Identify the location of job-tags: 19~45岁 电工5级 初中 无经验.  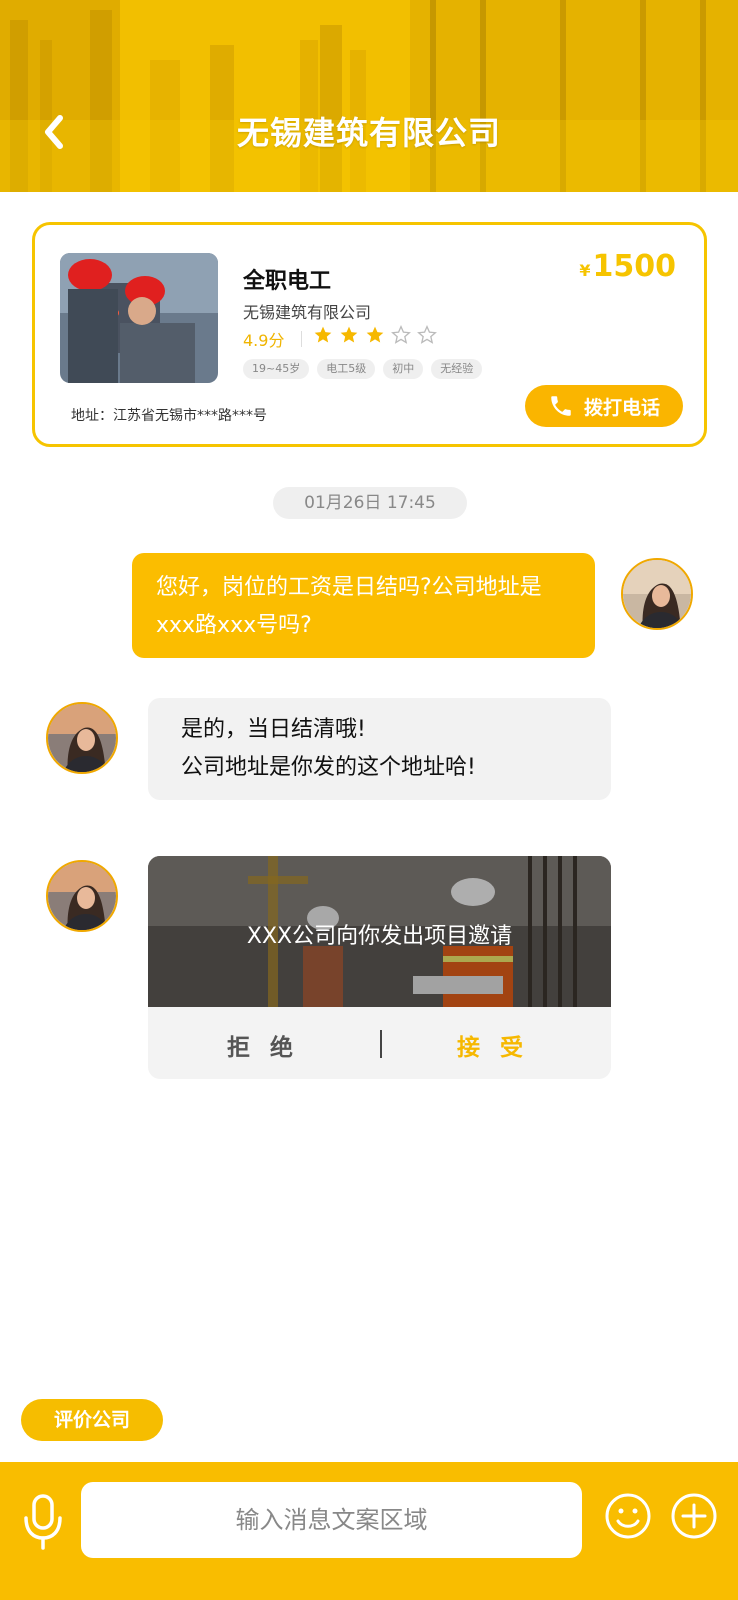
(363, 369).